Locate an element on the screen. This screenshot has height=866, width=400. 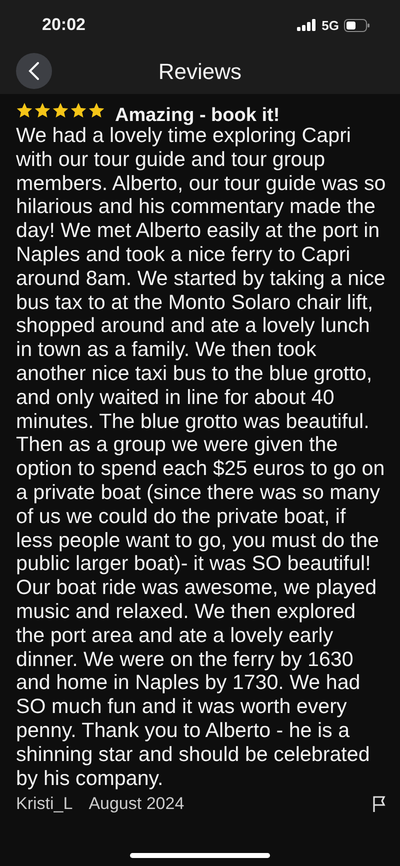
status-time: 20:02 is located at coordinates (64, 25).